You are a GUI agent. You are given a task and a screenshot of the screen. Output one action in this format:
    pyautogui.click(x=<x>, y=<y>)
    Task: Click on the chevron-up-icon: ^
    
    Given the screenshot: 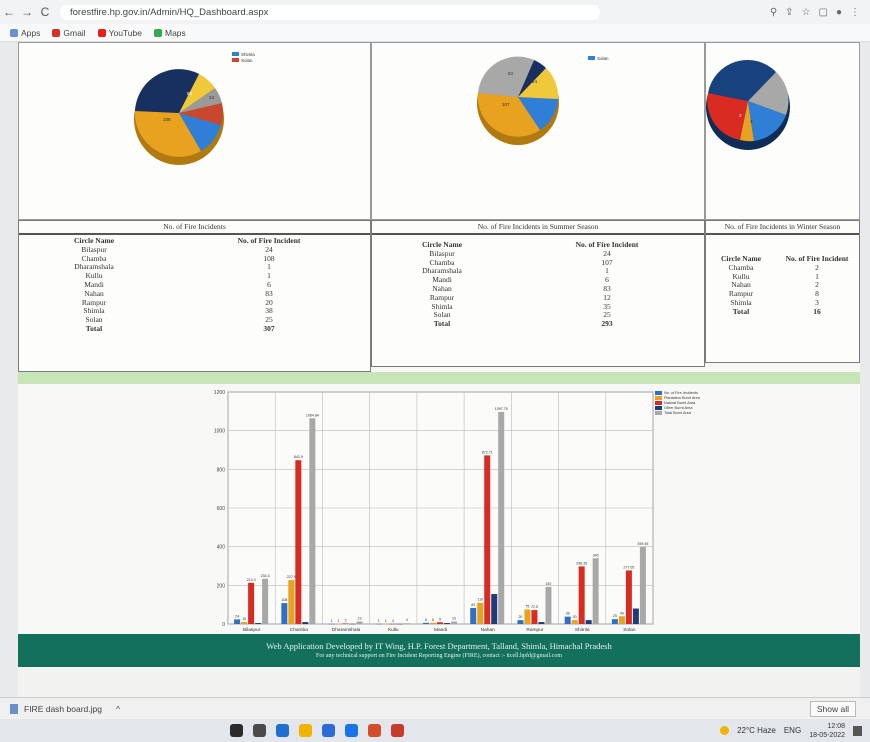 What is the action you would take?
    pyautogui.click(x=118, y=709)
    